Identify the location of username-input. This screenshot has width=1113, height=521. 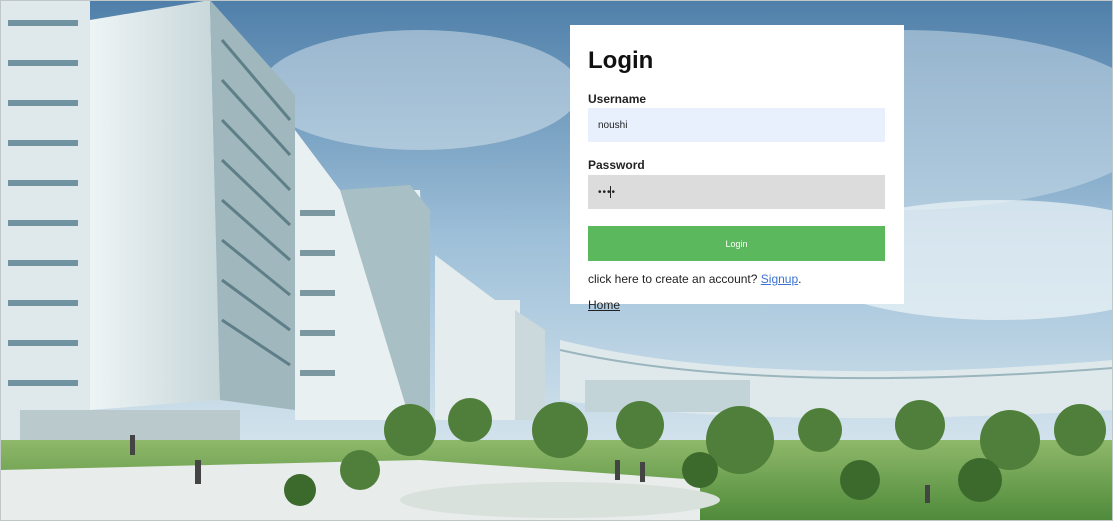
(736, 125).